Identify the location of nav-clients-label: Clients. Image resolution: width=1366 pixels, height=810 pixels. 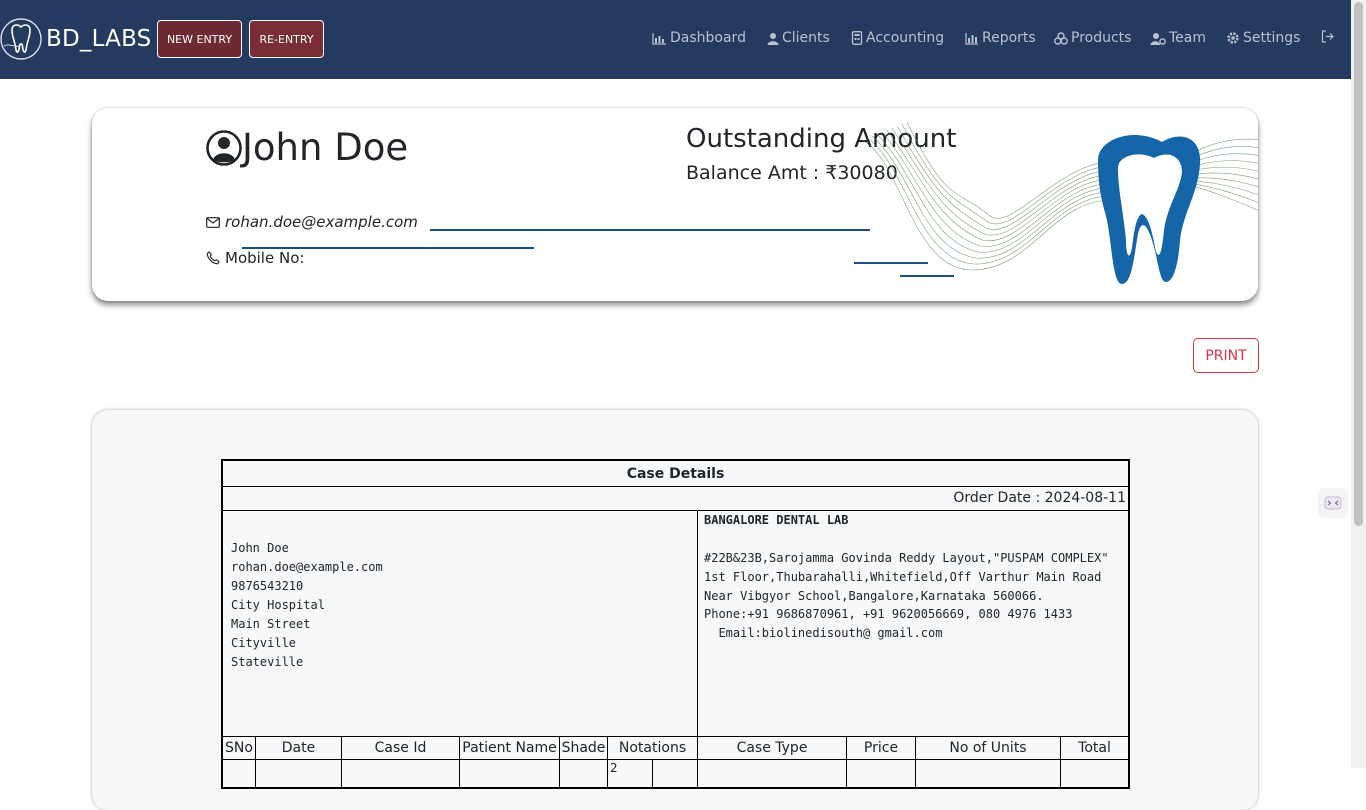
(806, 38).